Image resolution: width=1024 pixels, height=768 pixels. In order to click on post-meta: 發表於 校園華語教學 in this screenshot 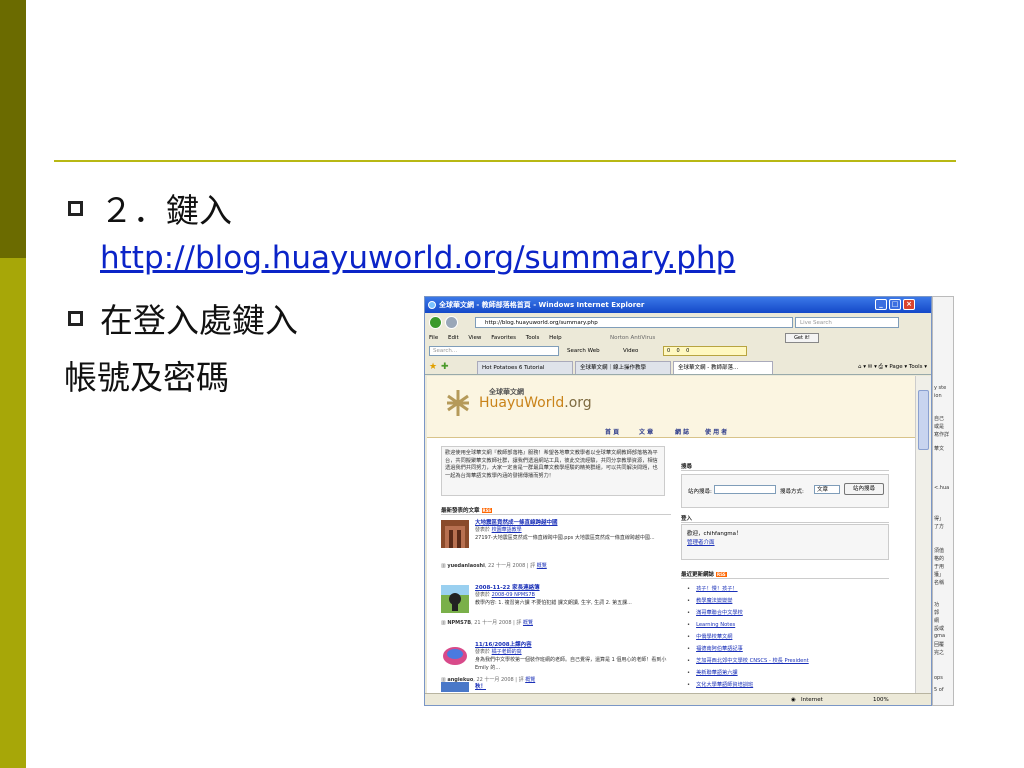, I will do `click(498, 530)`.